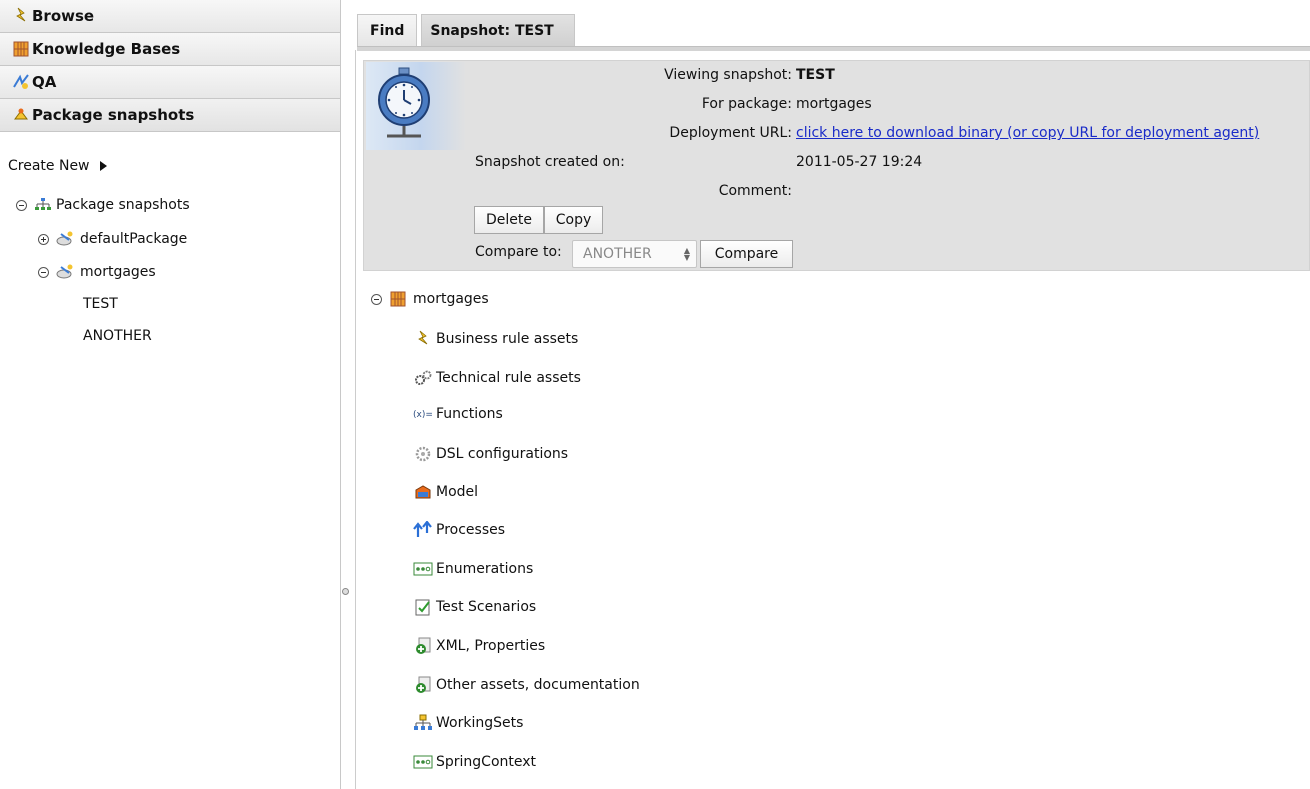 The image size is (1310, 789). I want to click on asset-spring-context: SpringContext, so click(474, 762).